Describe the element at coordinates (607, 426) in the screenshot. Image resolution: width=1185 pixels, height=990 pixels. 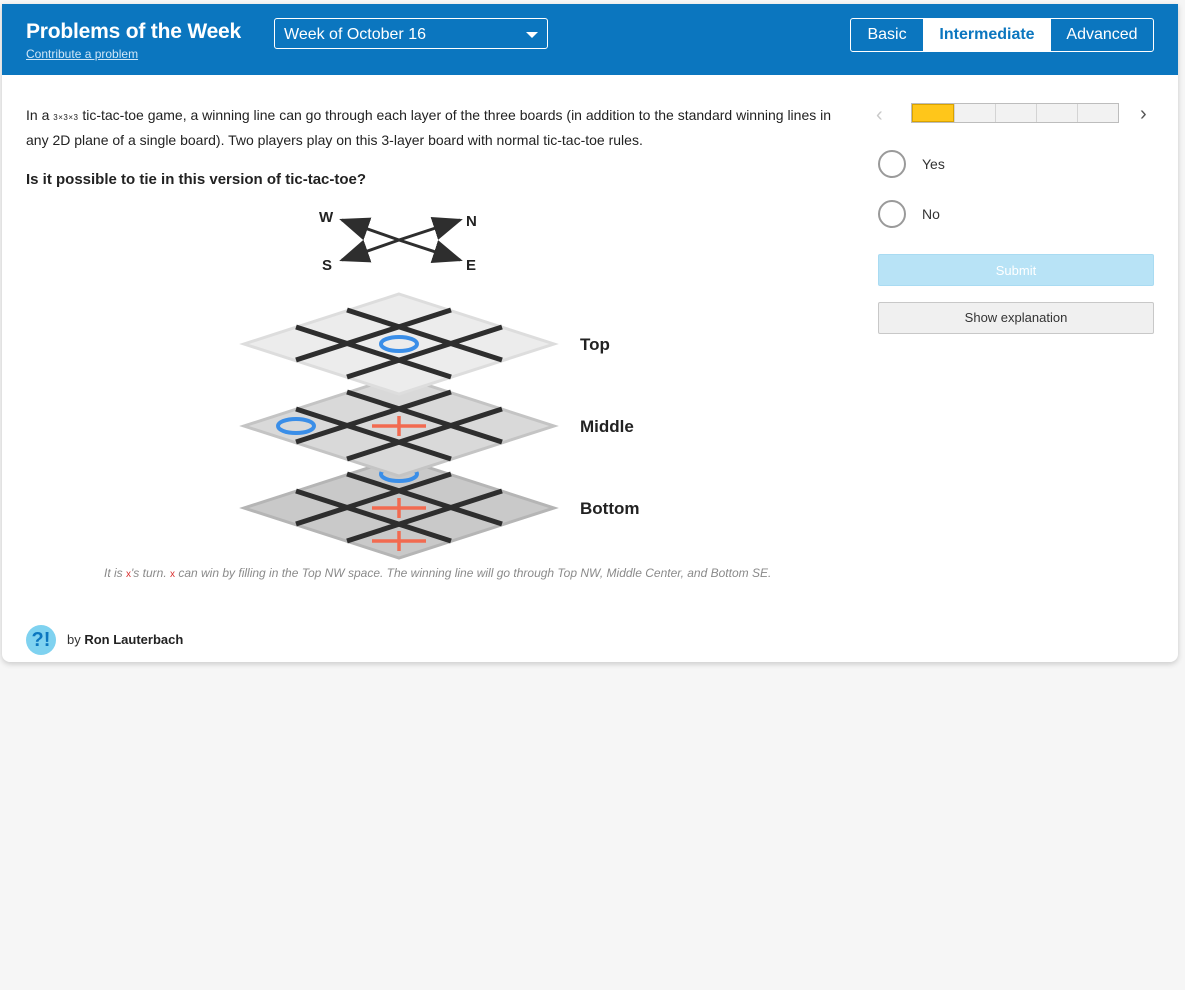
I see `layer-label-middle: Middle` at that location.